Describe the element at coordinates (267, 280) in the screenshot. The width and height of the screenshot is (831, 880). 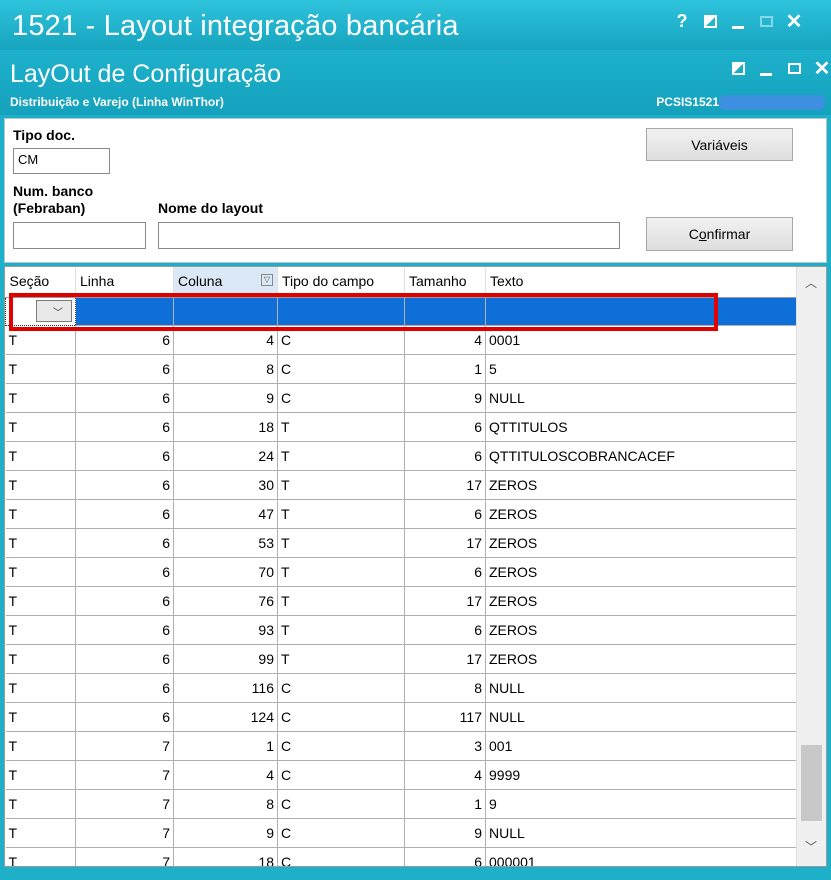
I see `filter-icon: ▽` at that location.